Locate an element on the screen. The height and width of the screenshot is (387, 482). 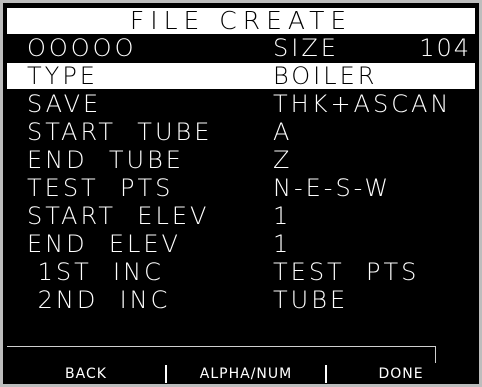
menu-row-label: START TUBE is located at coordinates (120, 132).